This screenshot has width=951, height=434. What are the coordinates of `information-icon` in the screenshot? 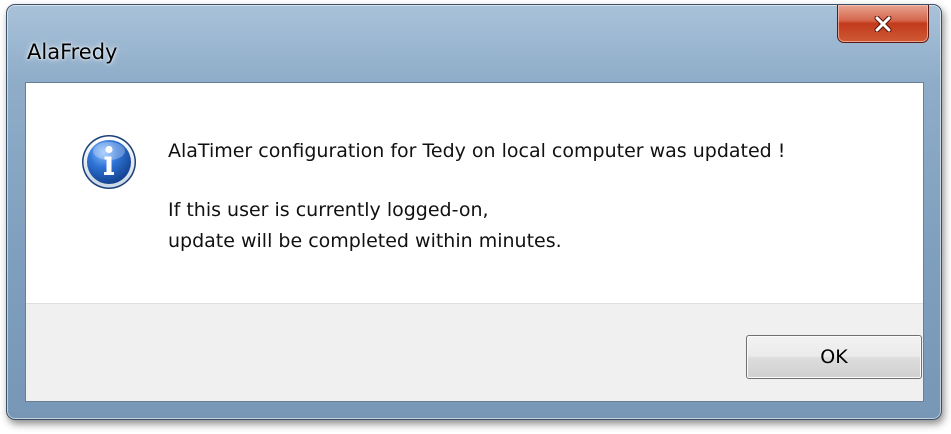 It's located at (109, 162).